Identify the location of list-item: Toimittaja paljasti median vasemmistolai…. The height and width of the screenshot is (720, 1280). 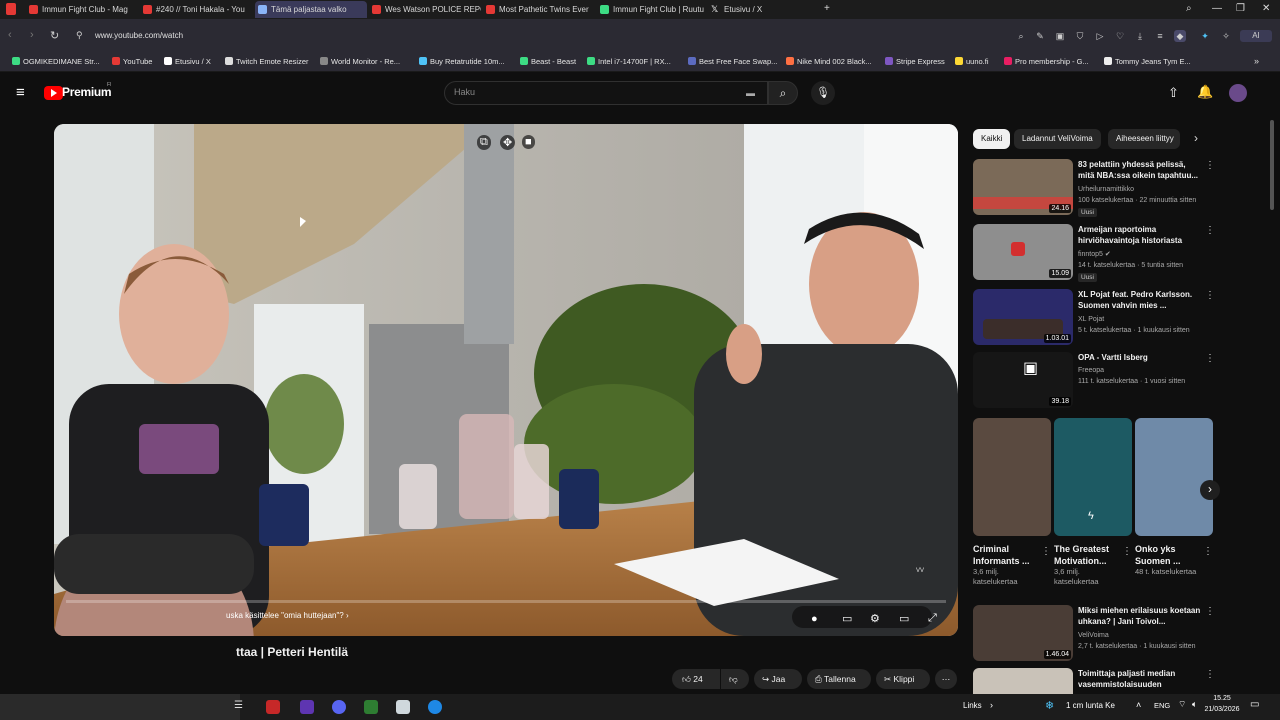
(1098, 681).